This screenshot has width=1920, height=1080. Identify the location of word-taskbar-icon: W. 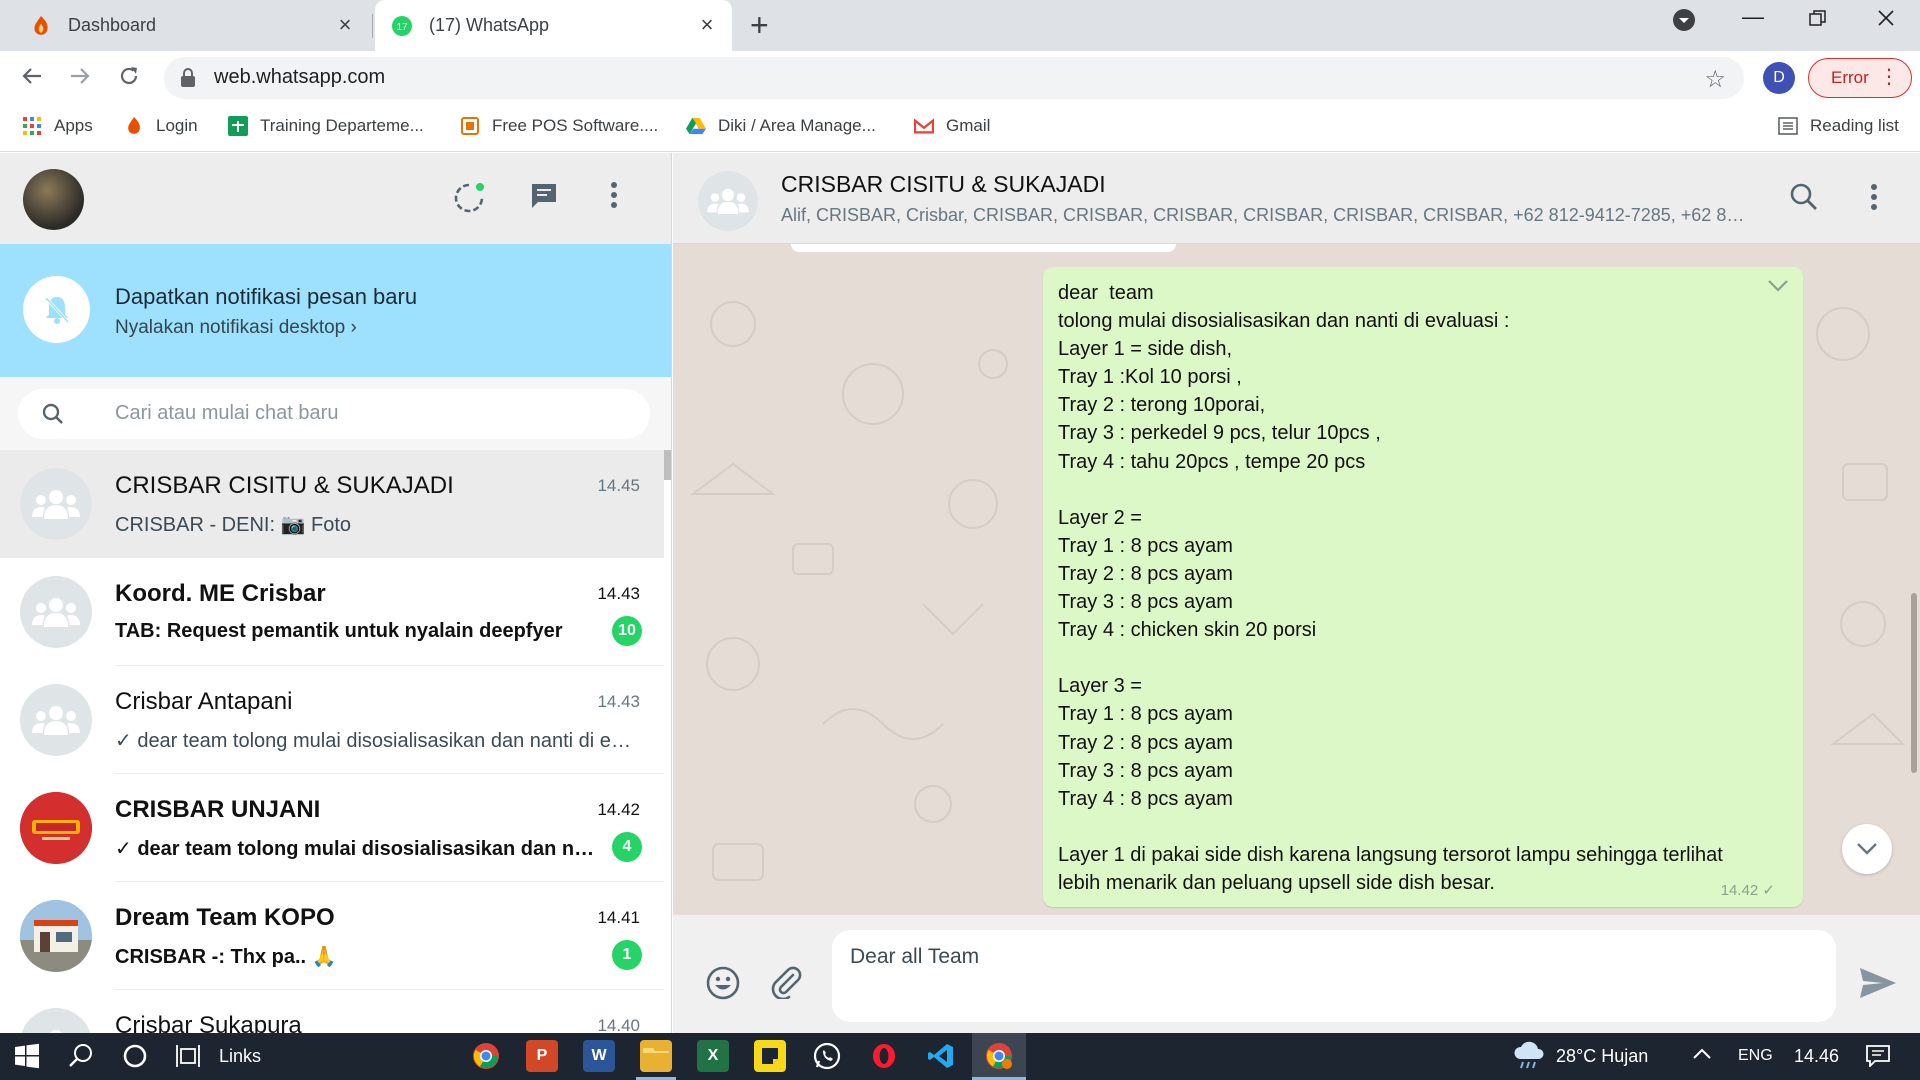
(599, 1056).